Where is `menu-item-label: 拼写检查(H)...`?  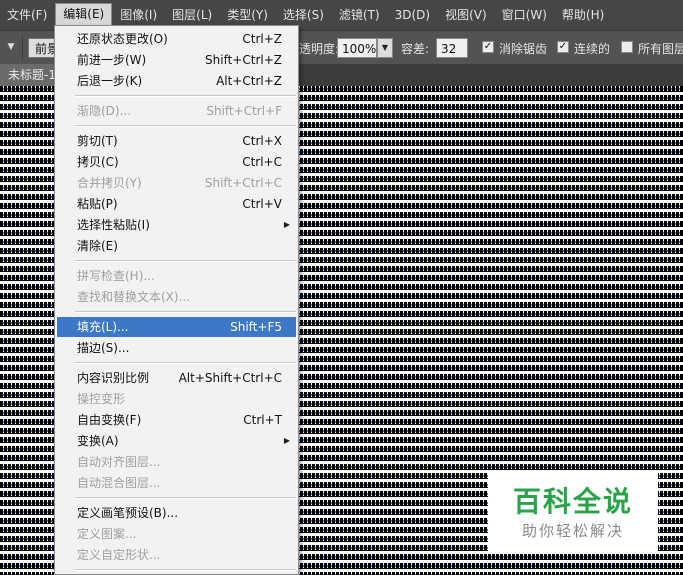 menu-item-label: 拼写检查(H)... is located at coordinates (116, 276).